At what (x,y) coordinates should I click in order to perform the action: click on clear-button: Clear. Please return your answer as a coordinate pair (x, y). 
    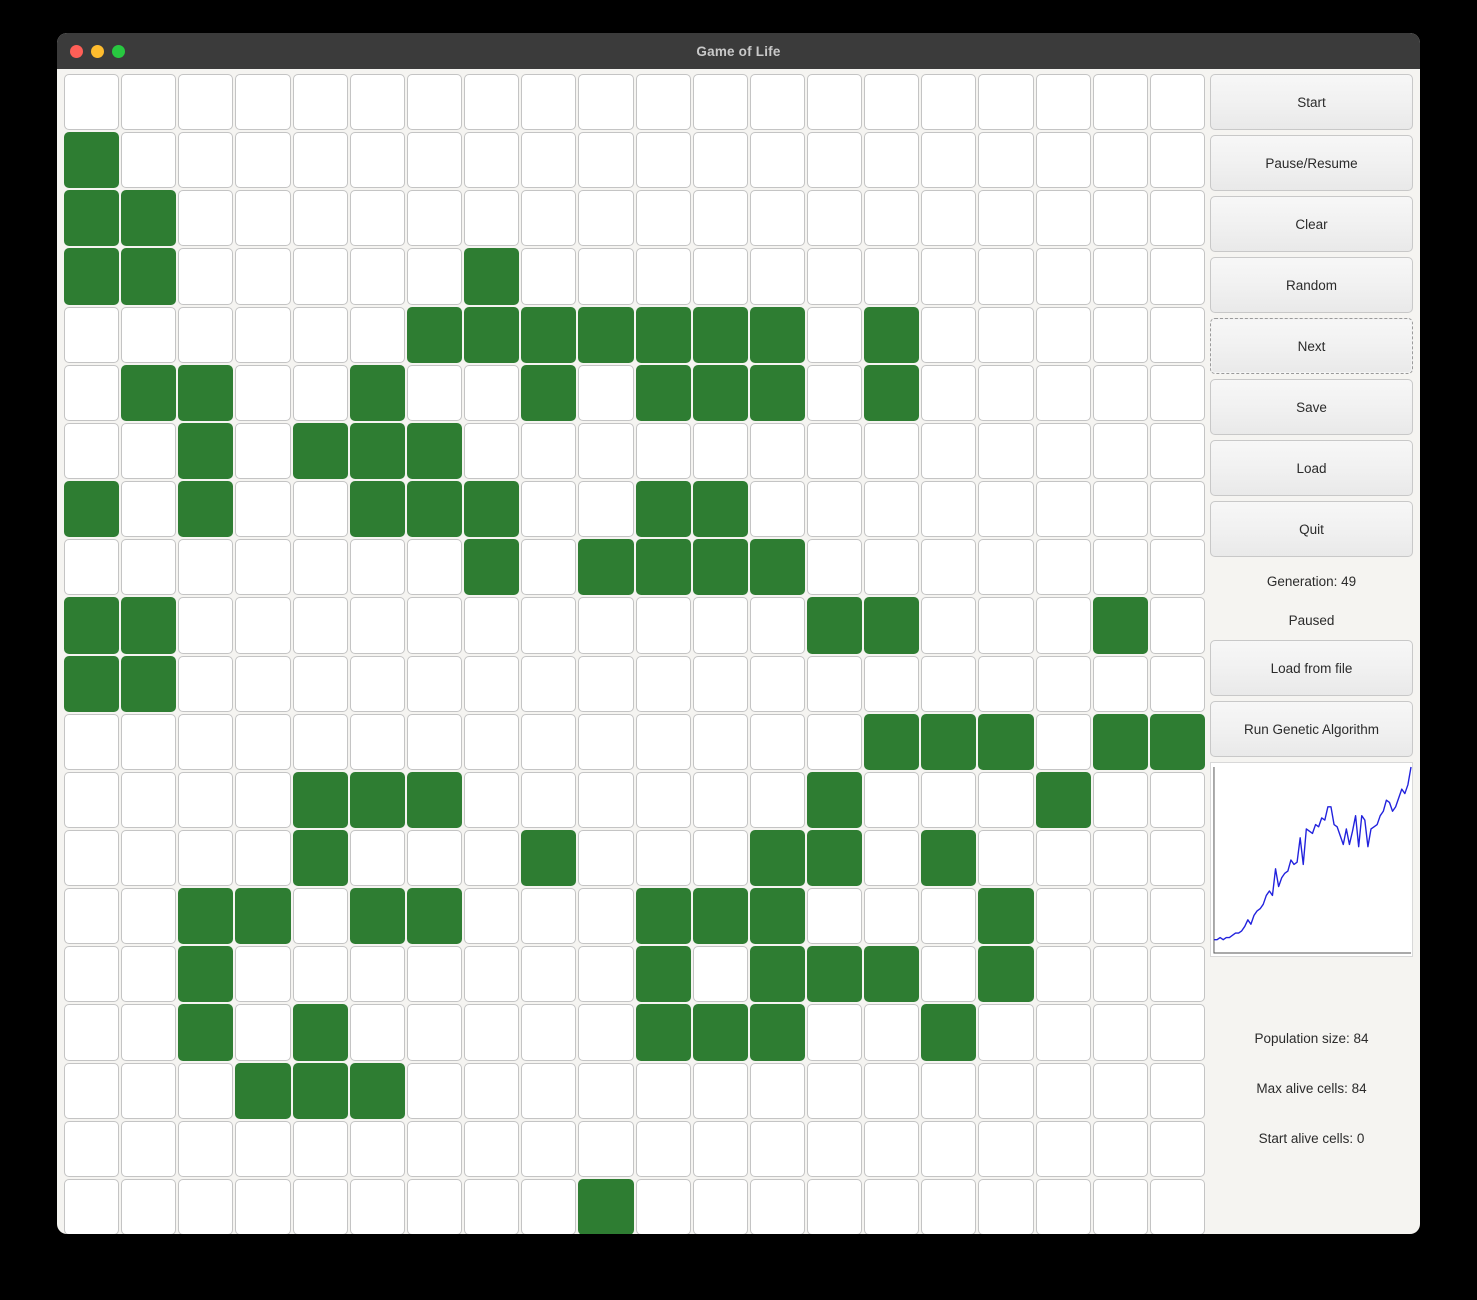
    Looking at the image, I should click on (1311, 224).